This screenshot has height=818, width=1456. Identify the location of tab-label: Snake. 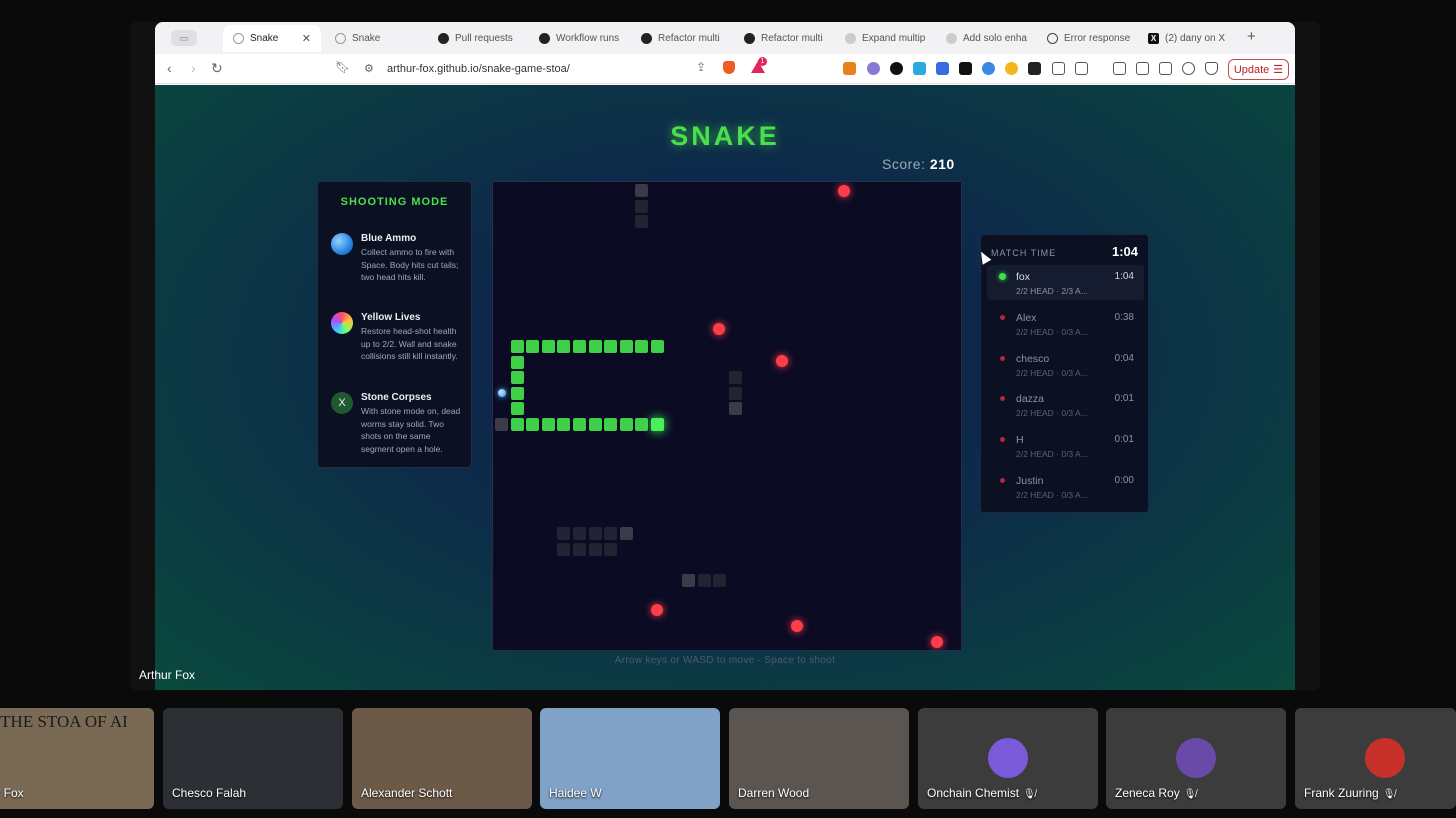
(264, 38).